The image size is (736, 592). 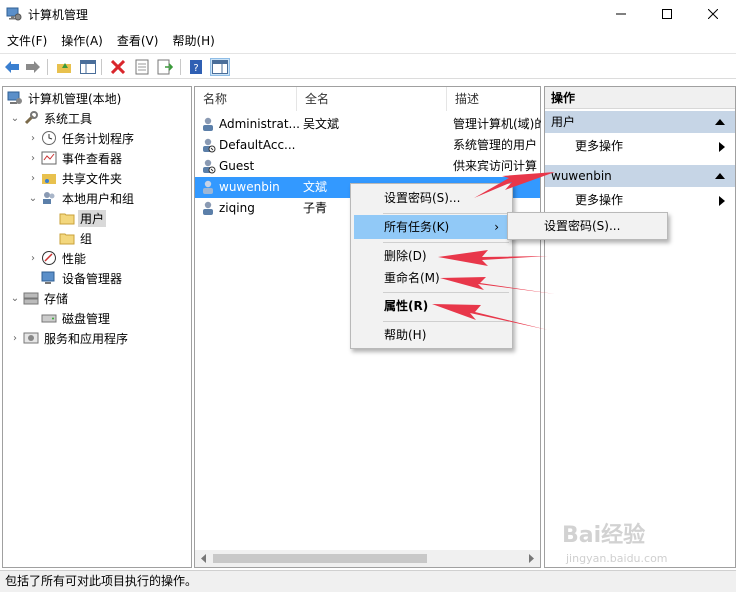 I want to click on tree-node-storage: ⌄ 存储, so click(x=39, y=298).